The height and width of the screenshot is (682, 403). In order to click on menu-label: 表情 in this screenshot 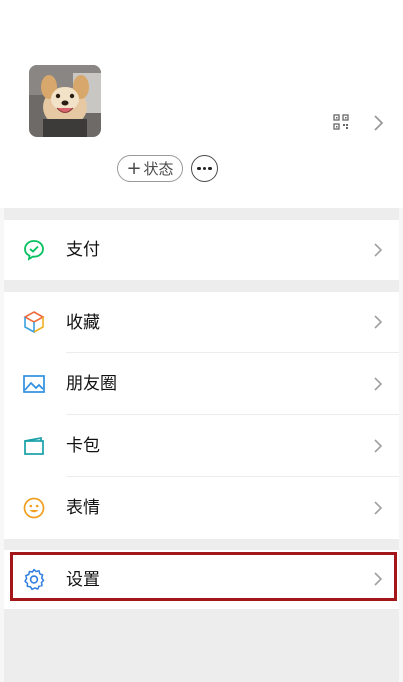, I will do `click(83, 508)`.